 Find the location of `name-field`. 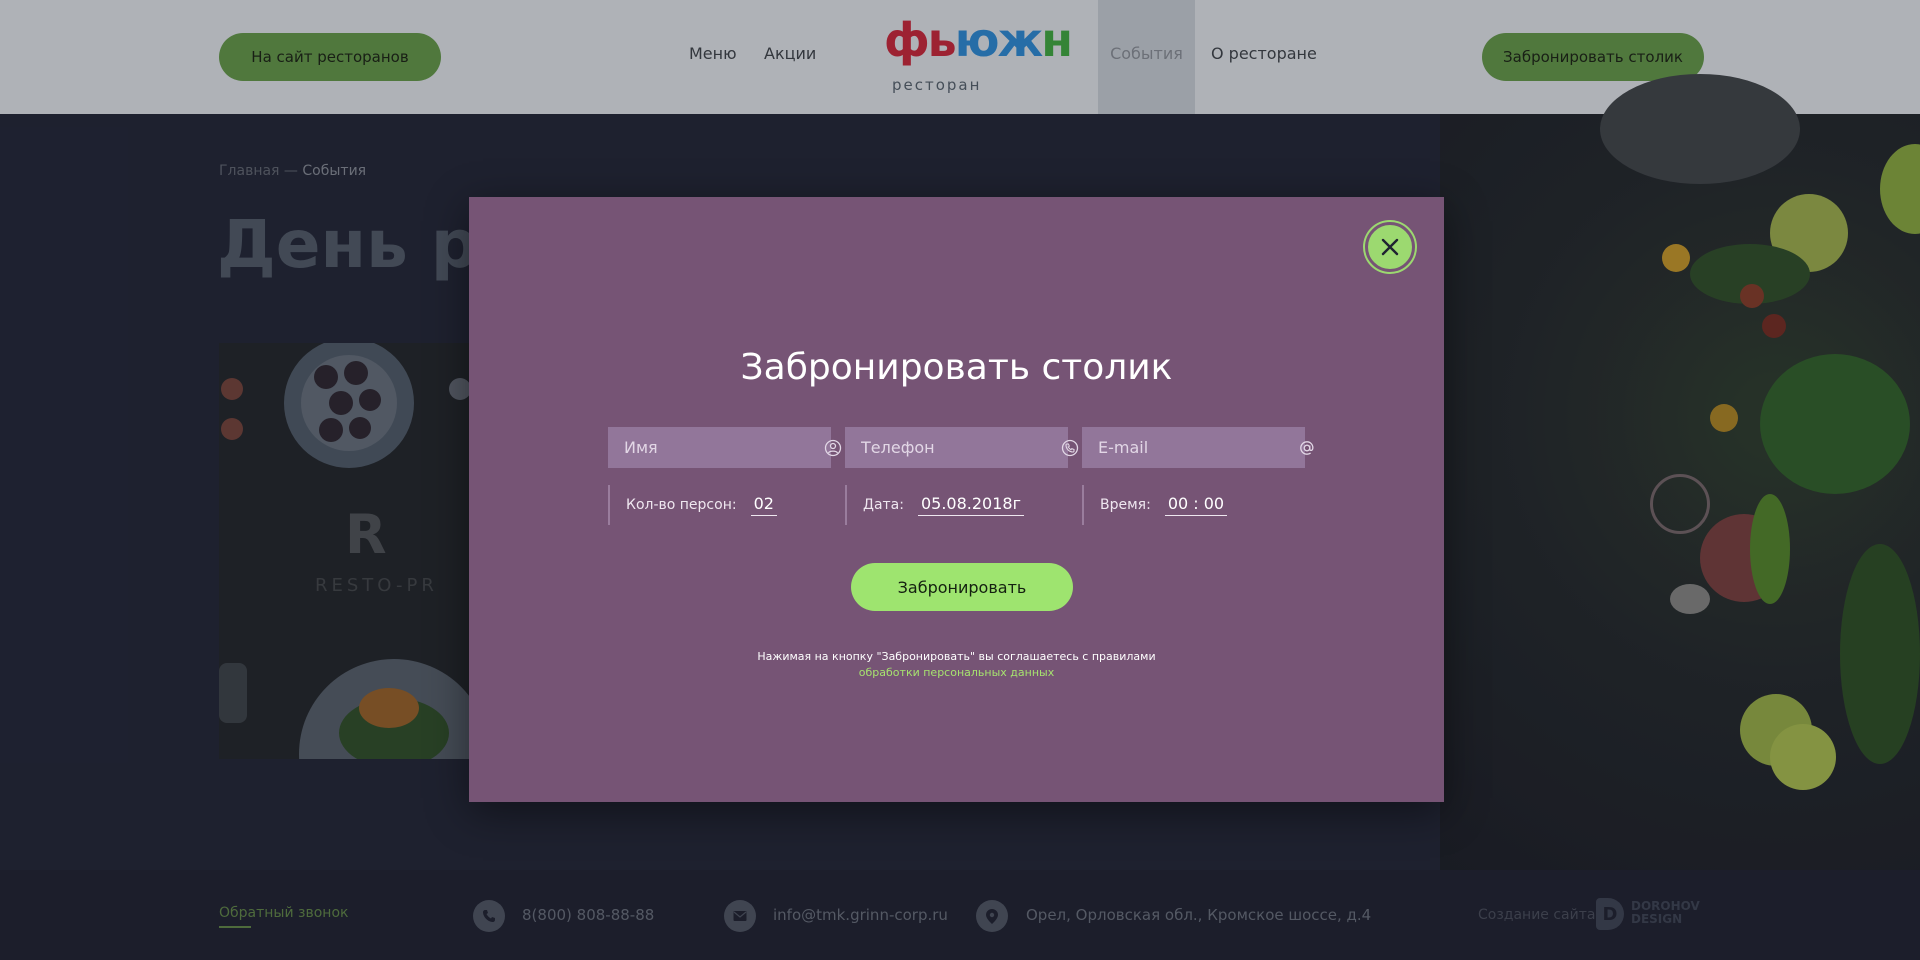

name-field is located at coordinates (725, 447).